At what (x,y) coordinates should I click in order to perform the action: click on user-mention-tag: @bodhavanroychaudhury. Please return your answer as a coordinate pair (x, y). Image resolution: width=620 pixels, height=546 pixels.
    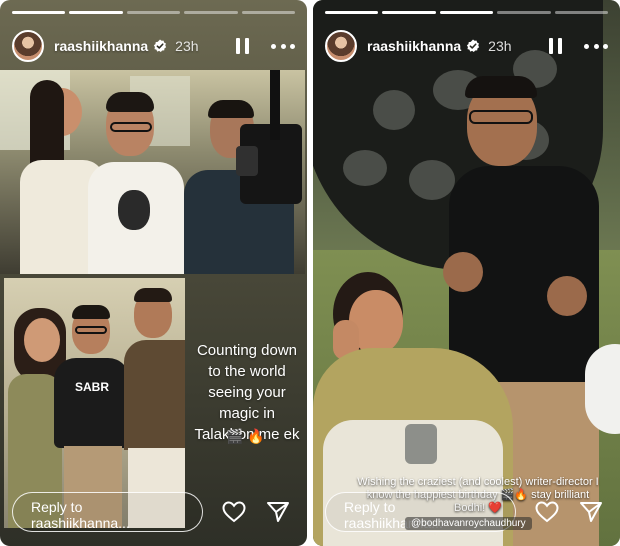
    Looking at the image, I should click on (468, 523).